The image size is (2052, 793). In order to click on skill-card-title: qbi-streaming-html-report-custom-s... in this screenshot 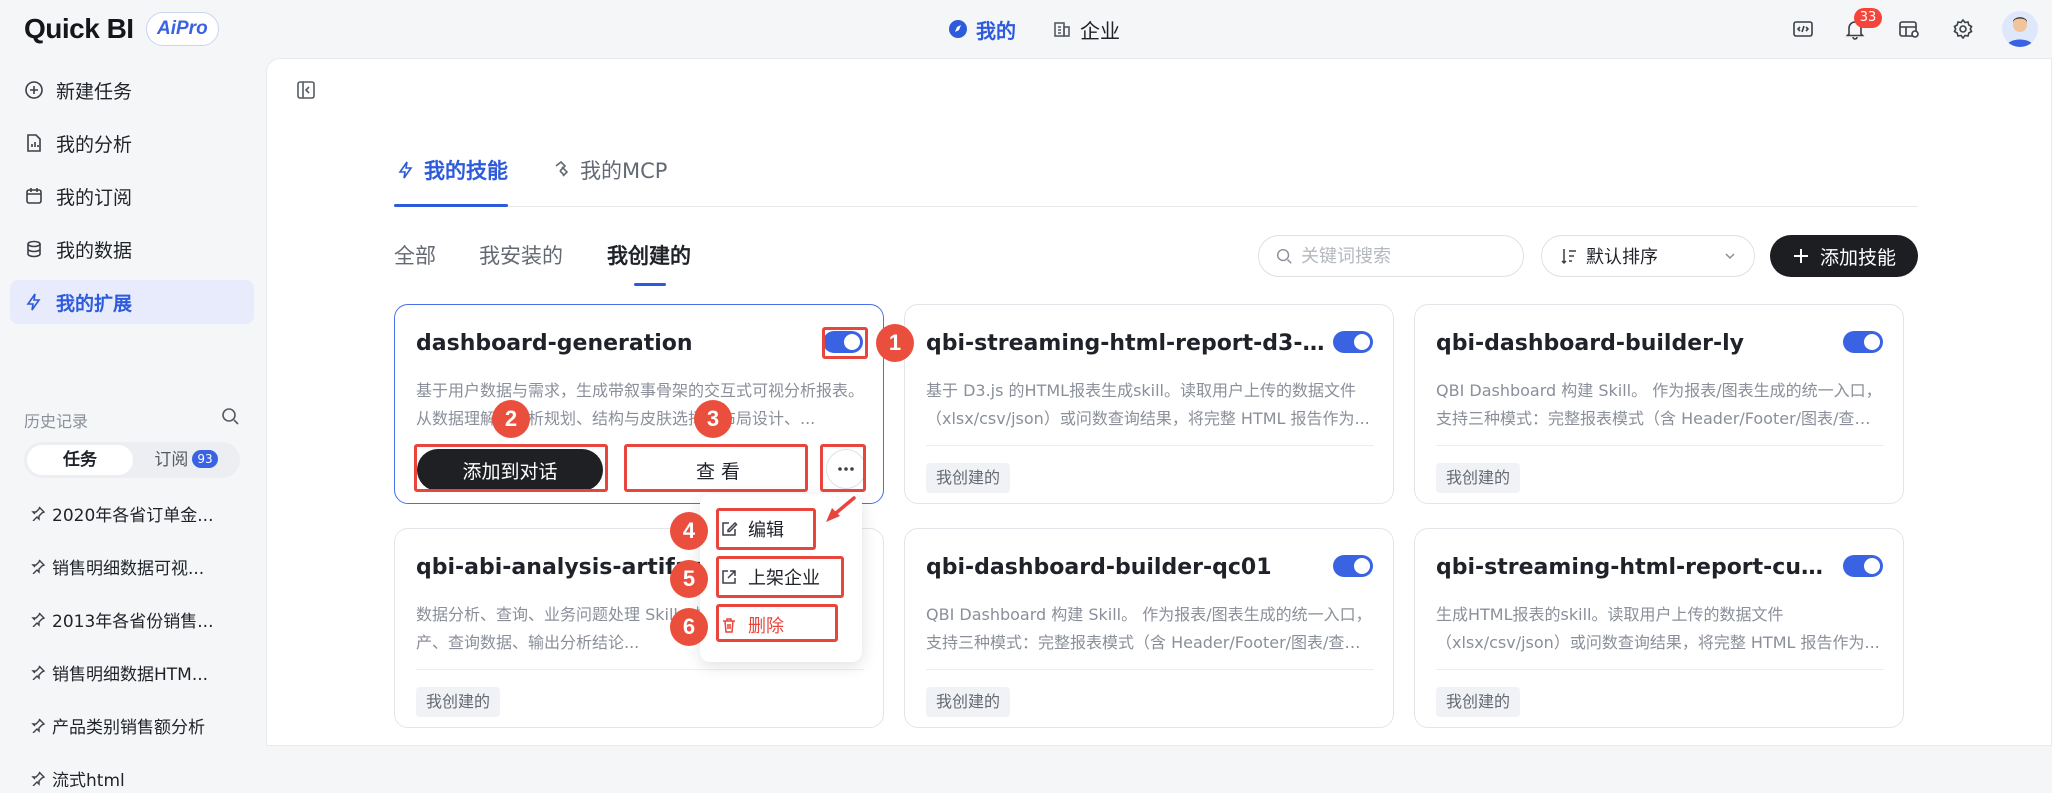, I will do `click(1636, 567)`.